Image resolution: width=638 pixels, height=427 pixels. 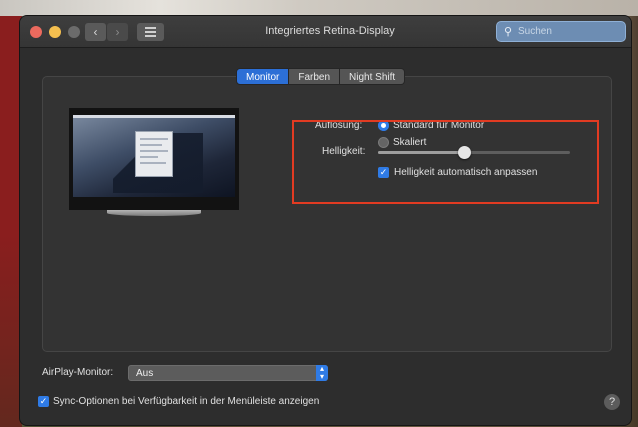 I want to click on airplay-select: Aus ▴ ▾, so click(x=228, y=373).